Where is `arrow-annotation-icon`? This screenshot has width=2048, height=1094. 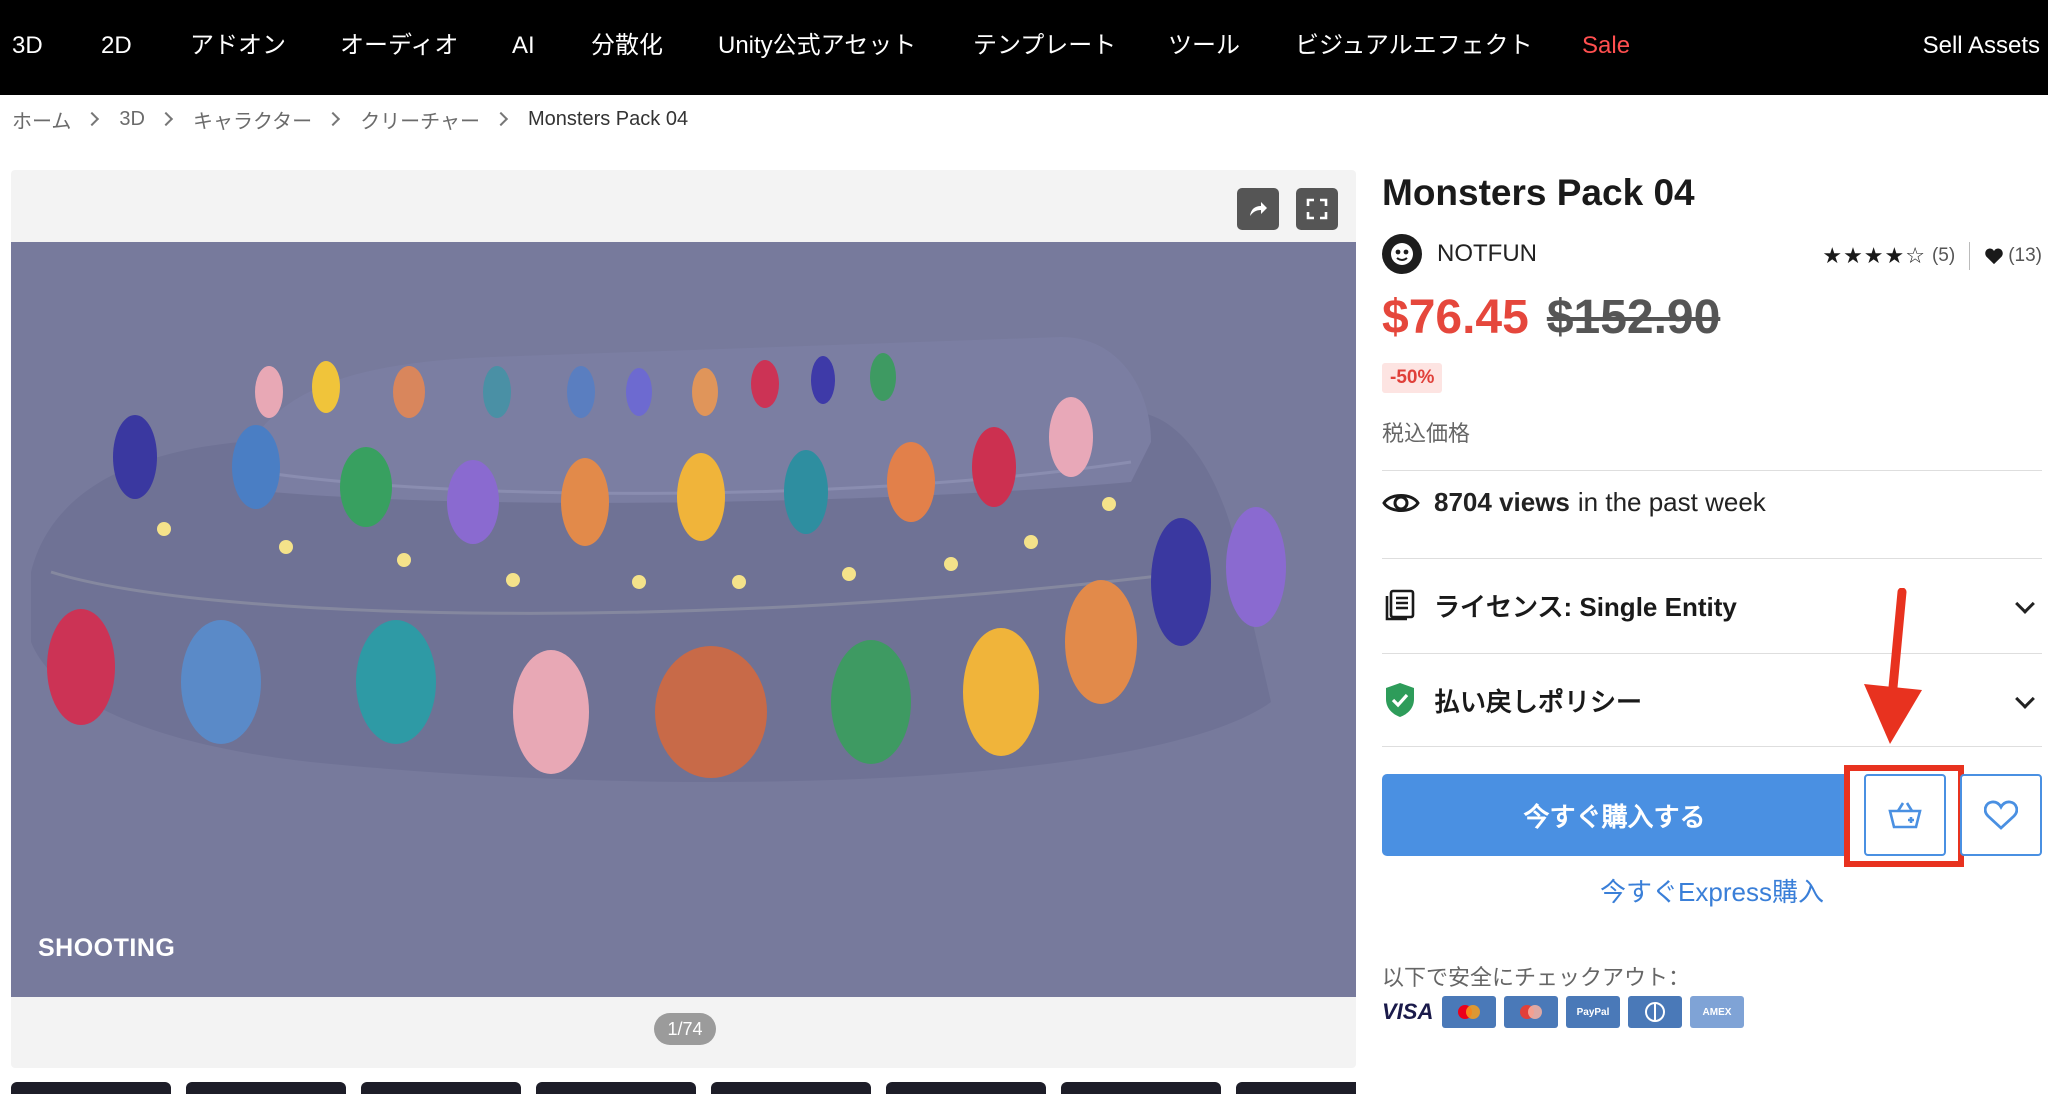 arrow-annotation-icon is located at coordinates (1893, 666).